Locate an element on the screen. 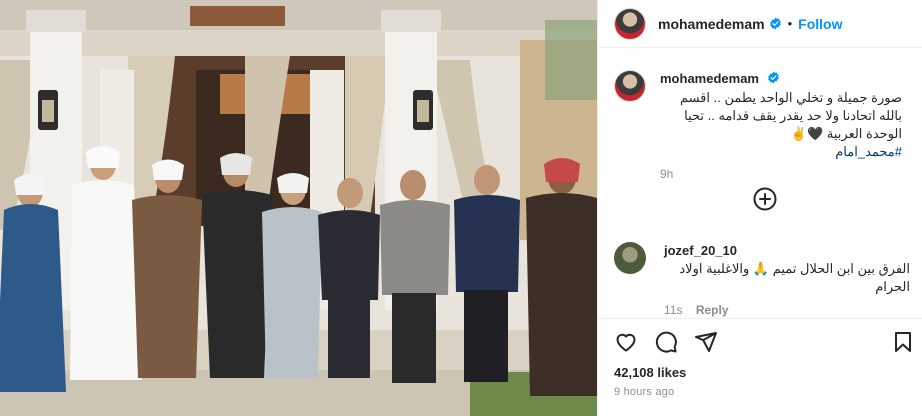  comment-timestamp: 11s is located at coordinates (673, 310).